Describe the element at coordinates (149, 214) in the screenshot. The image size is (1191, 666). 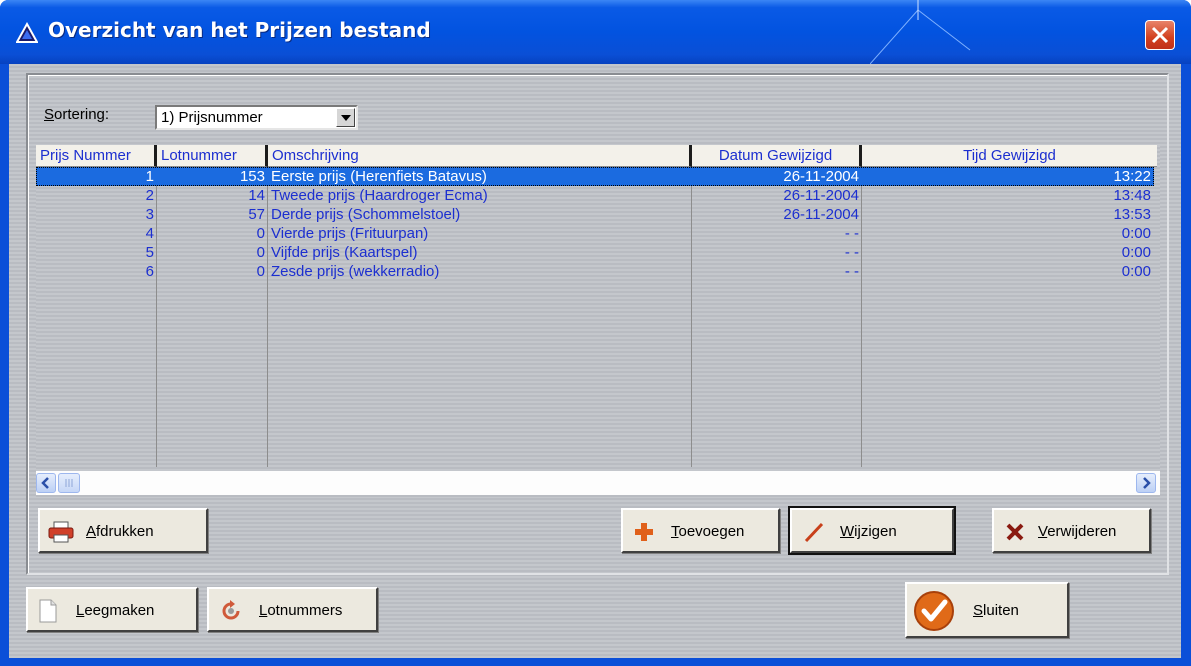
I see `table-cell-prijs: 3` at that location.